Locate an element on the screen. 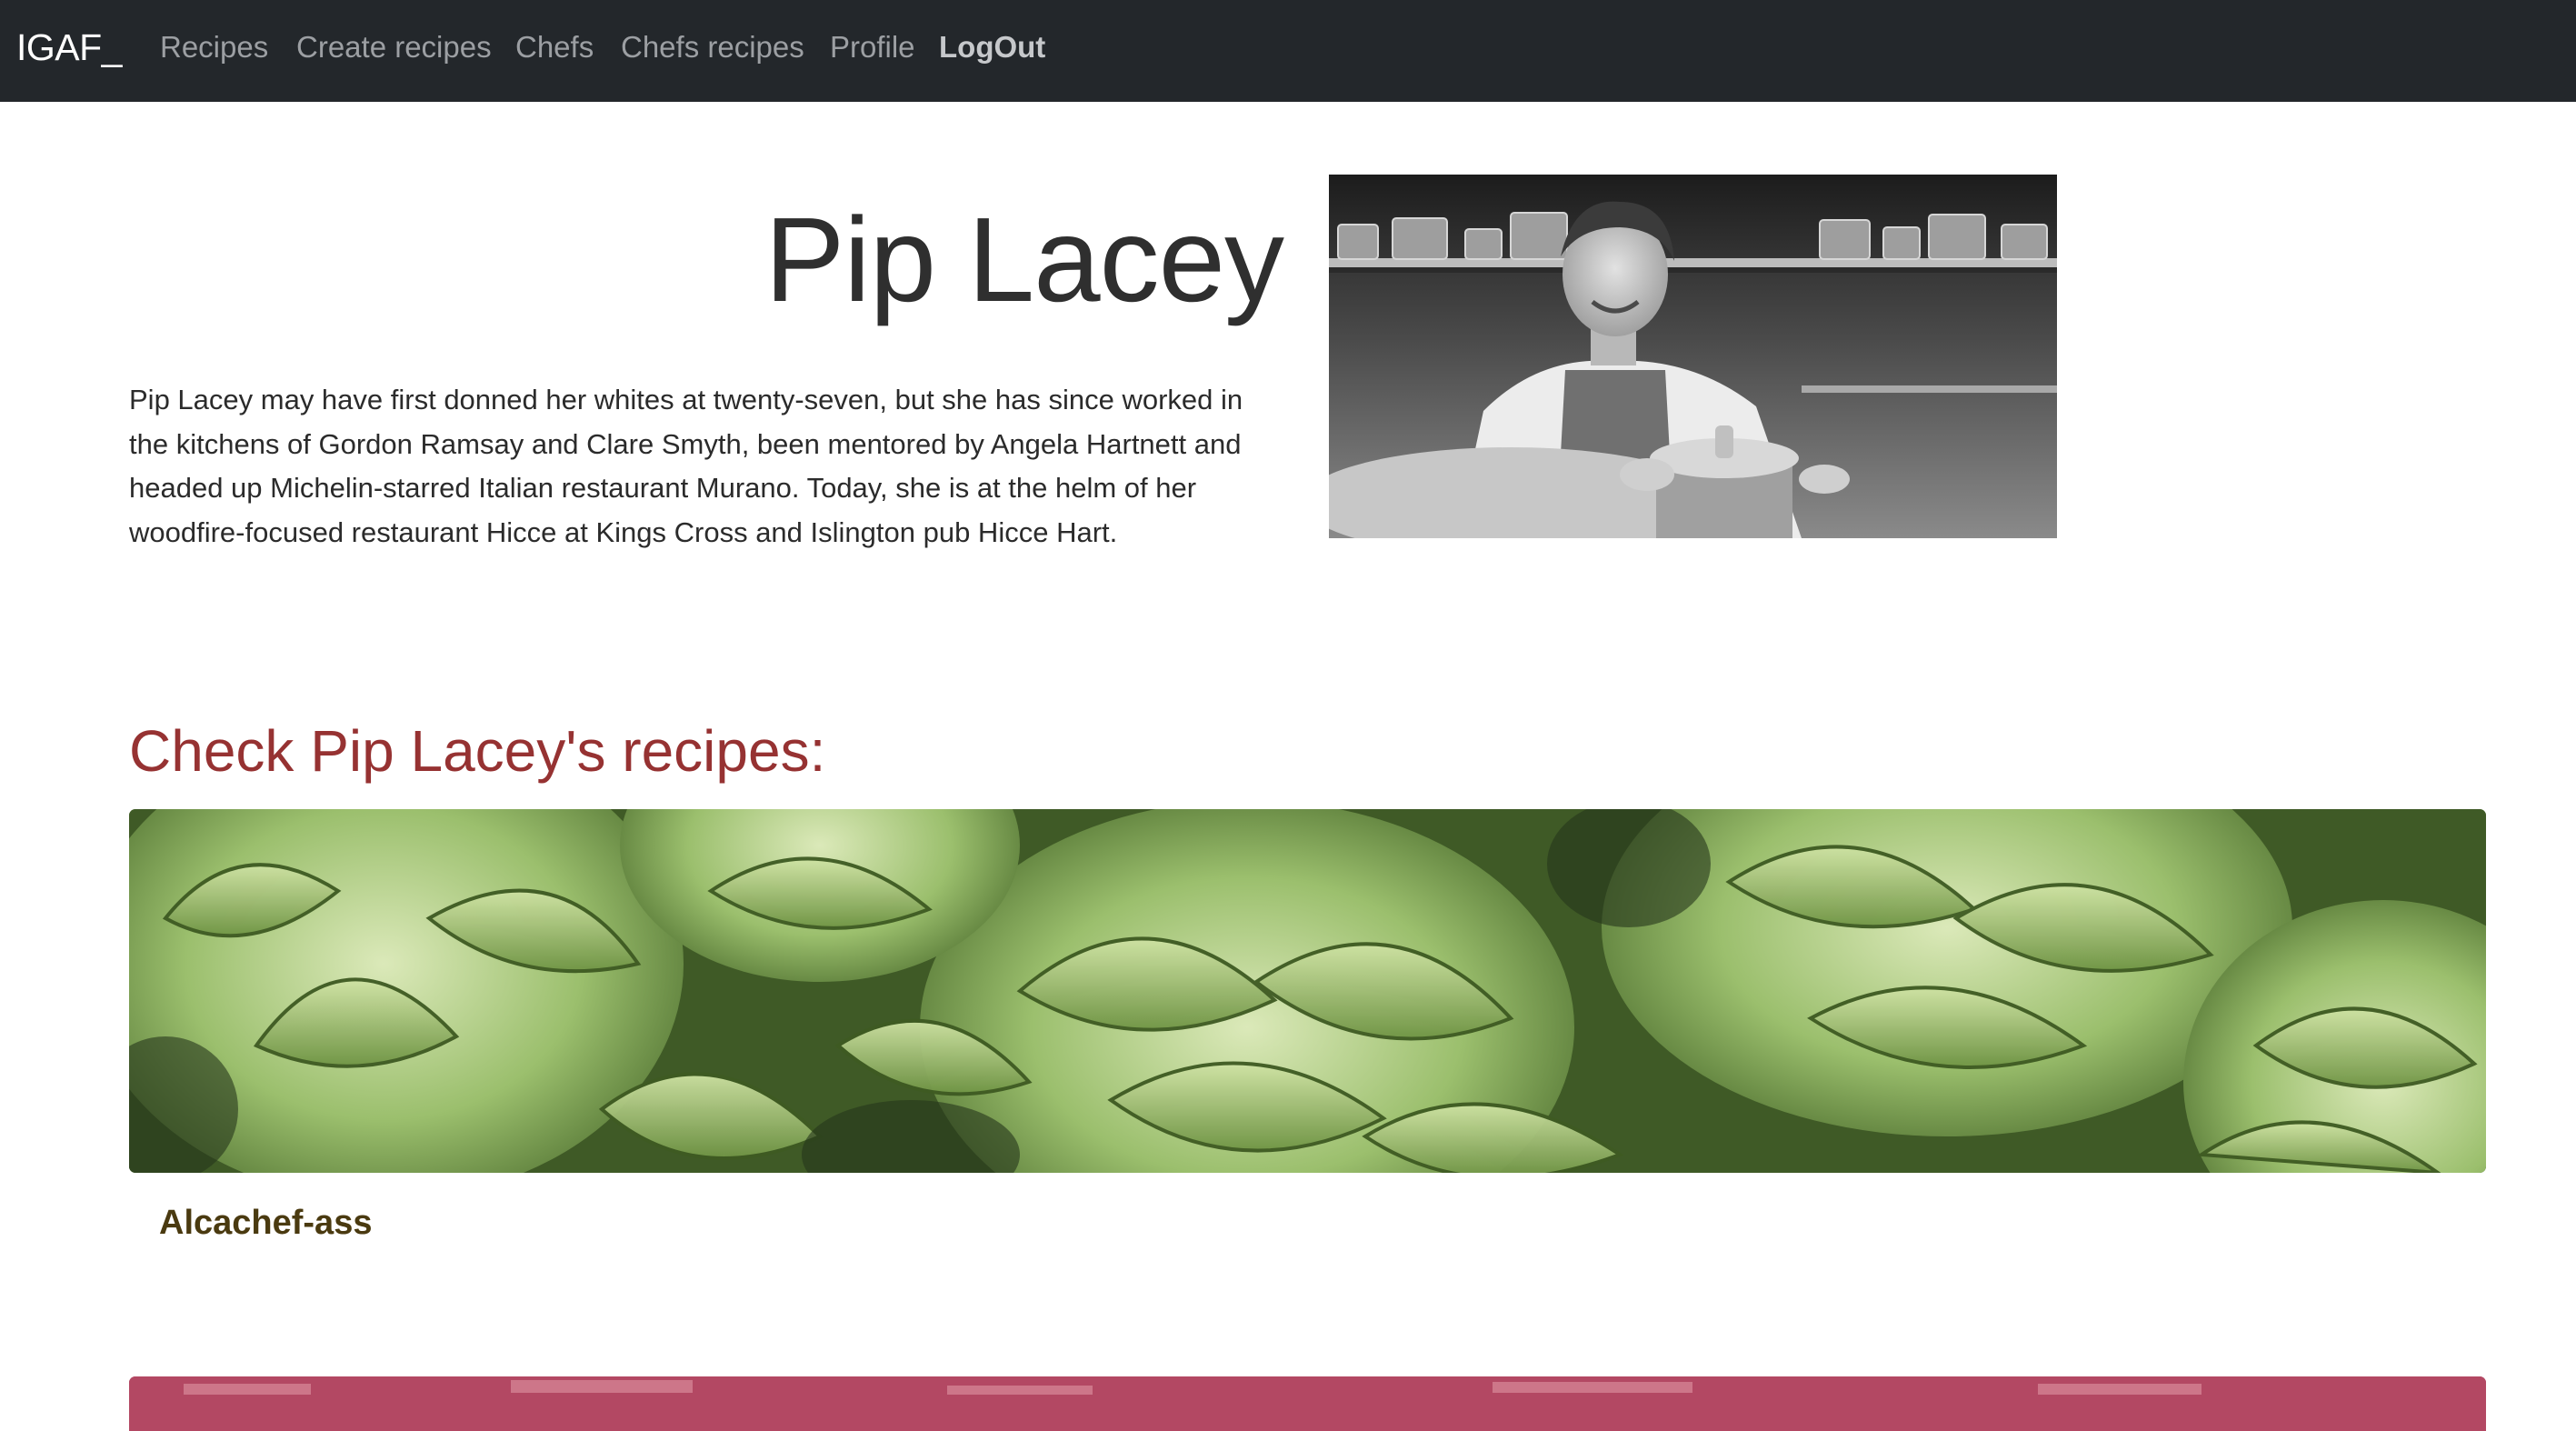  nav-link-profile: Profile is located at coordinates (872, 47).